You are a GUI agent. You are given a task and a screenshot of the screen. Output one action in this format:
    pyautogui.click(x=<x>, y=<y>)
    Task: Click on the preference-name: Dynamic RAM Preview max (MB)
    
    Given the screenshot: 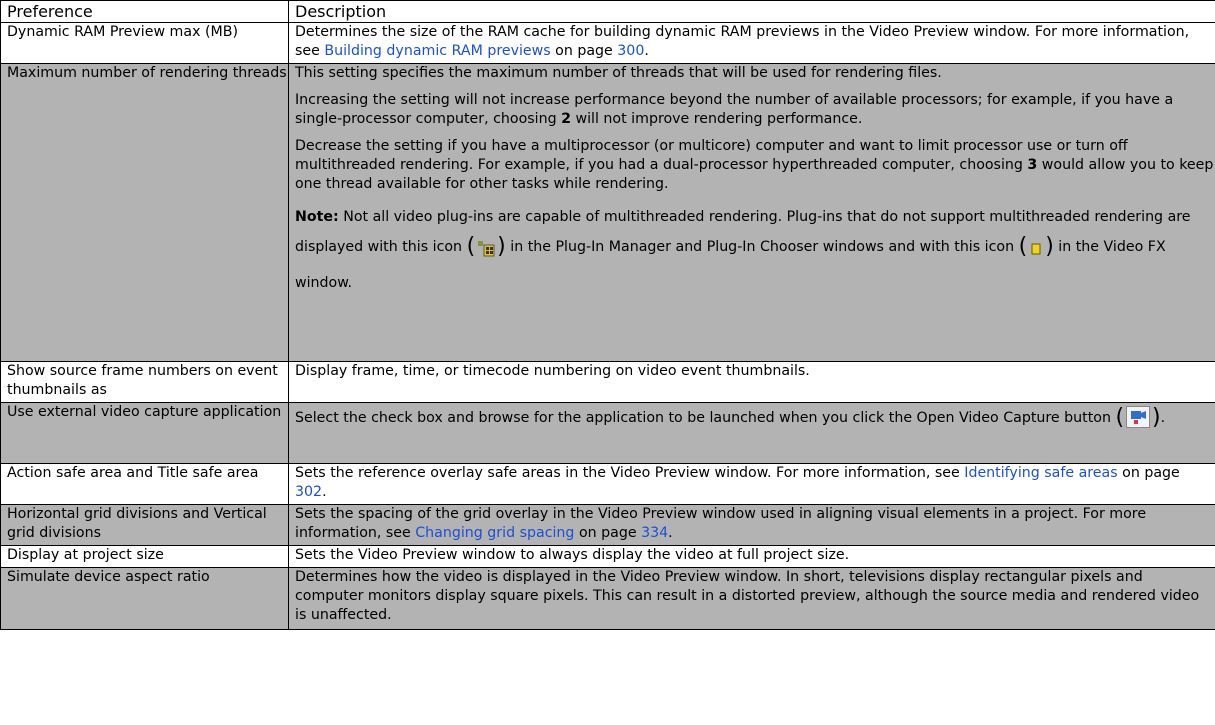 What is the action you would take?
    pyautogui.click(x=144, y=43)
    